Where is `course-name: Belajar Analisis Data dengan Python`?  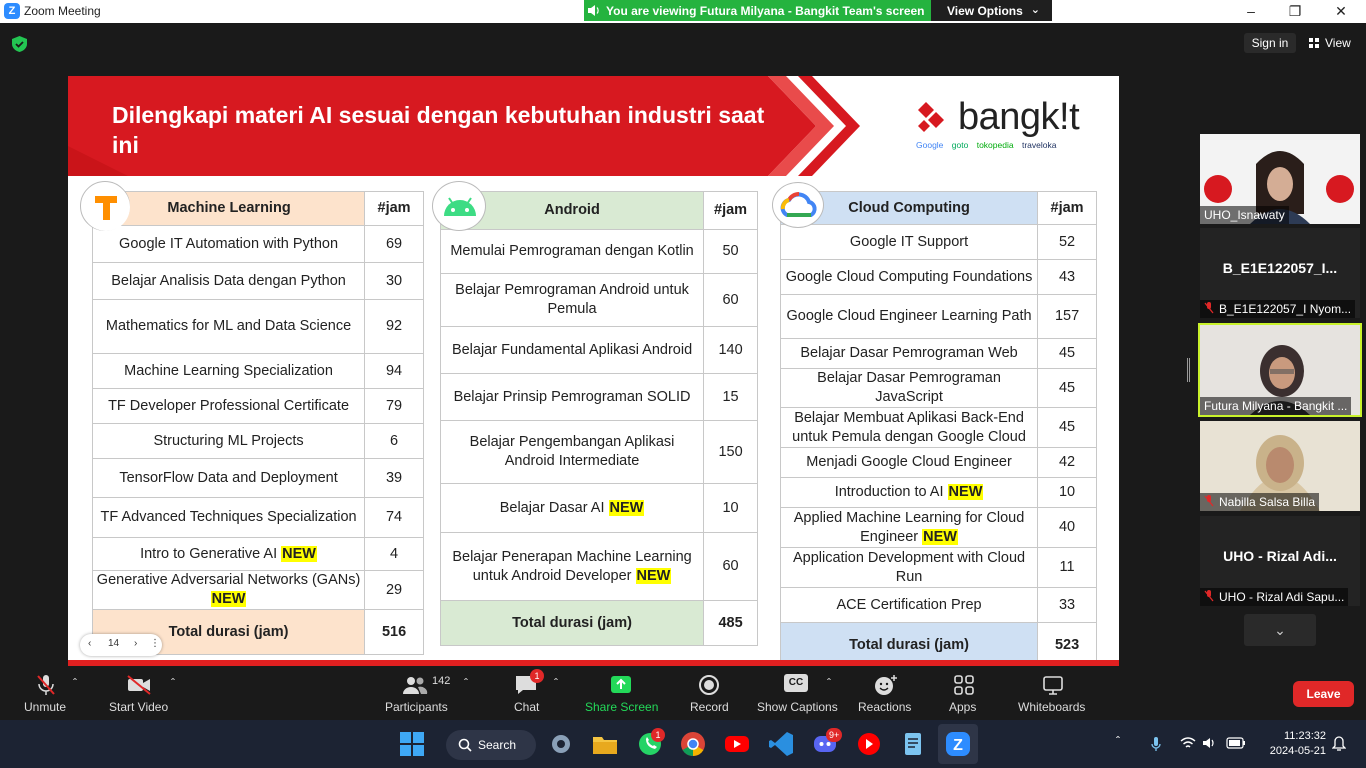
course-name: Belajar Analisis Data dengan Python is located at coordinates (228, 280).